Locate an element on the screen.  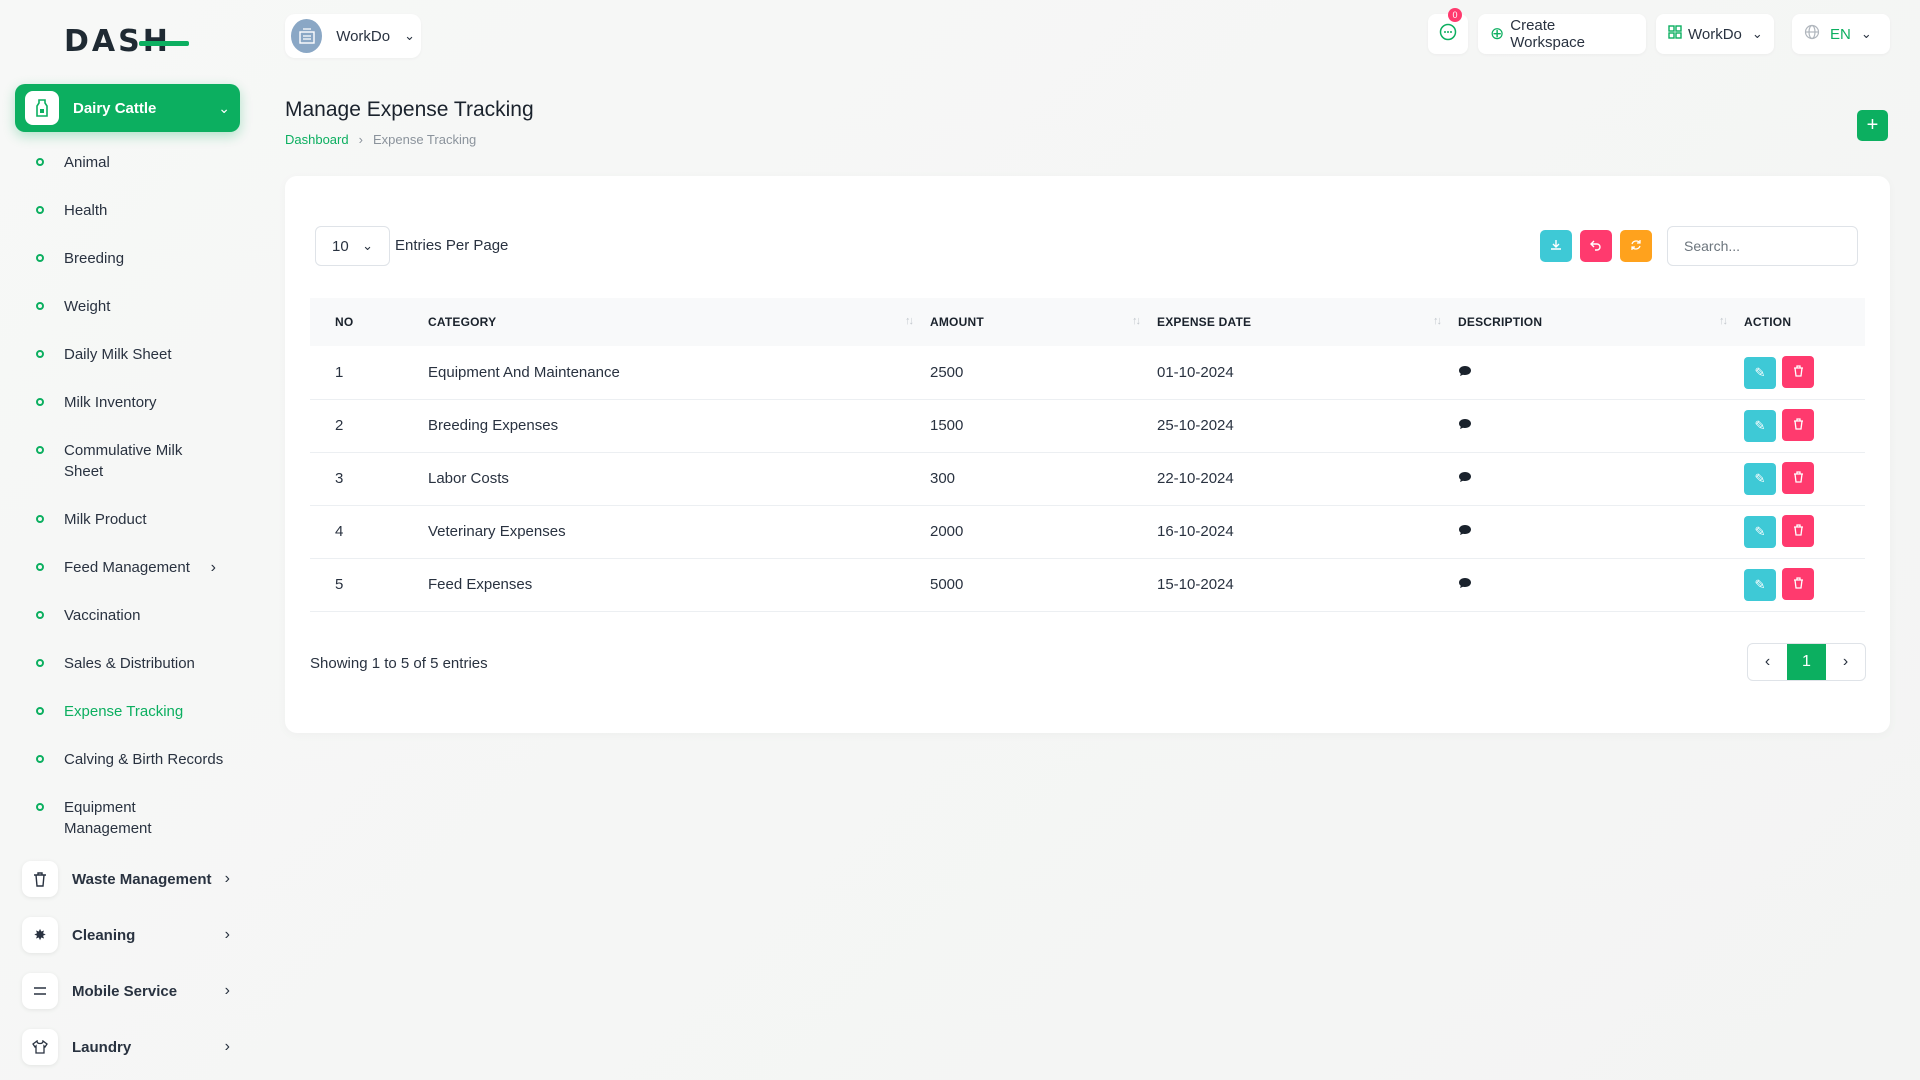
breadcrumb: Dashboard › Expense Tracking is located at coordinates (380, 139).